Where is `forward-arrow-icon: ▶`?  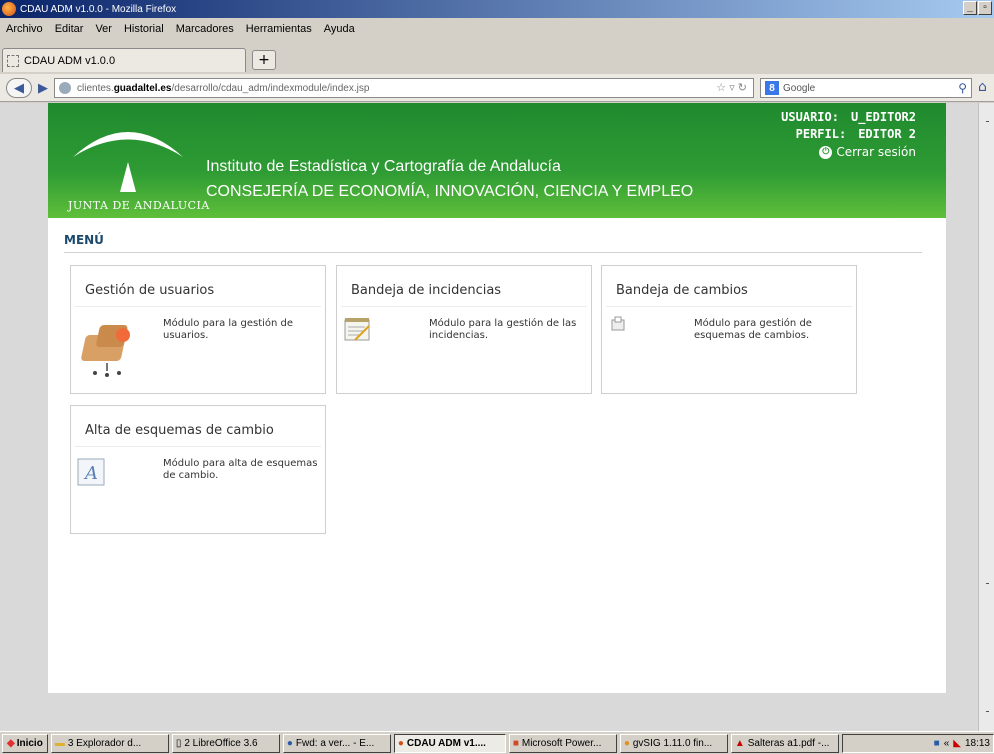
forward-arrow-icon: ▶ is located at coordinates (43, 88).